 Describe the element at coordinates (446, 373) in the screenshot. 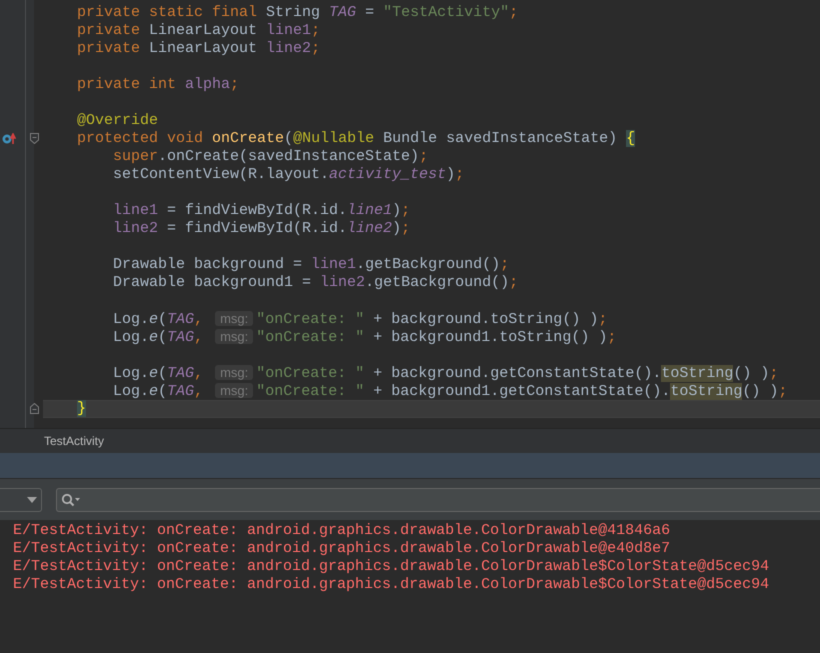

I see `code-line: Log.e(TAG, msg: "onCreate: " + background.getConstantState().toString() );` at that location.